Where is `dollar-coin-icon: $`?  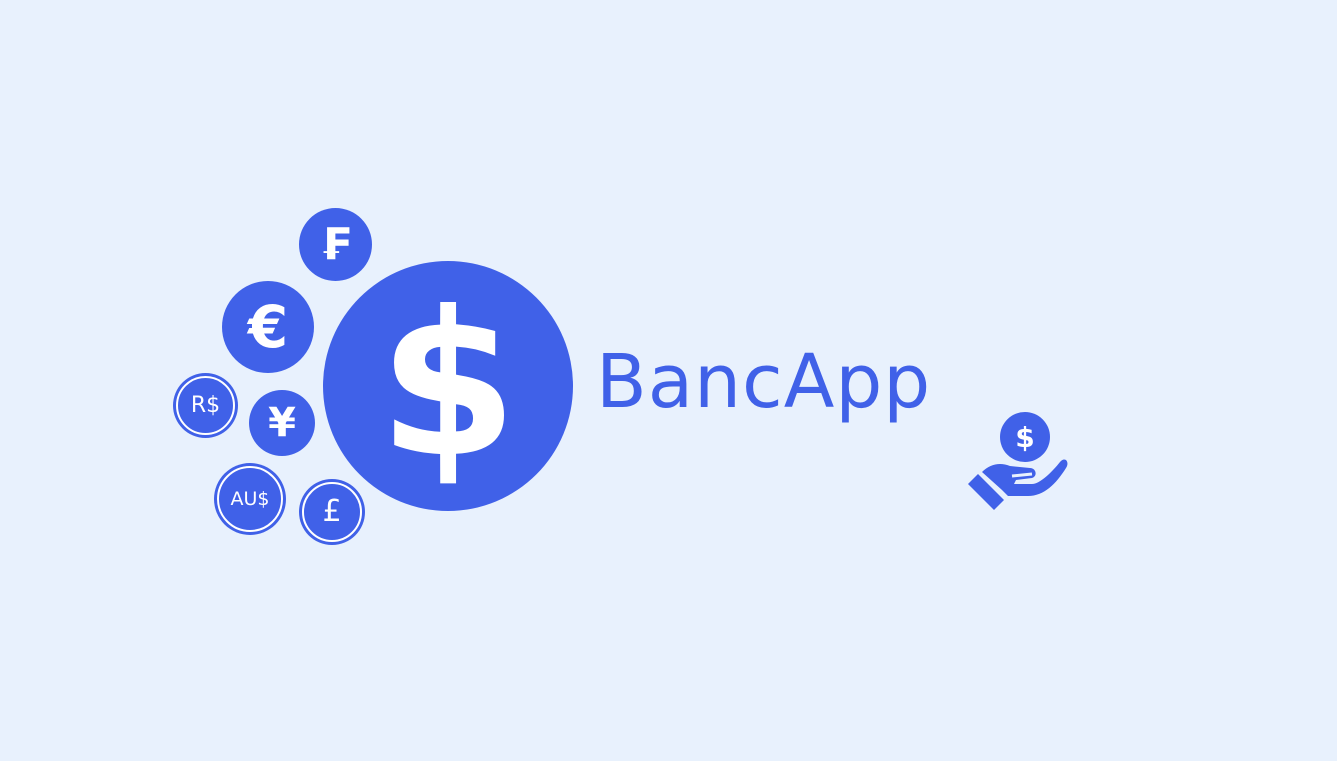
dollar-coin-icon: $ is located at coordinates (448, 386).